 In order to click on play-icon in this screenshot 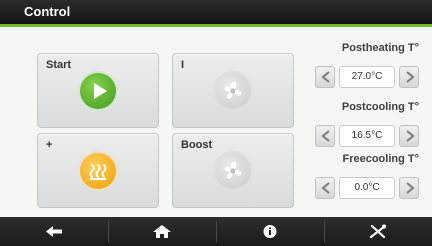, I will do `click(98, 90)`.